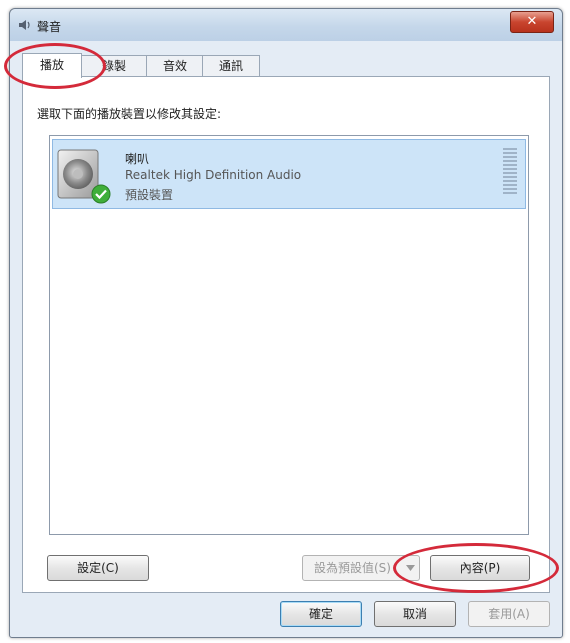  What do you see at coordinates (480, 568) in the screenshot?
I see `properties-button: 內容(P)` at bounding box center [480, 568].